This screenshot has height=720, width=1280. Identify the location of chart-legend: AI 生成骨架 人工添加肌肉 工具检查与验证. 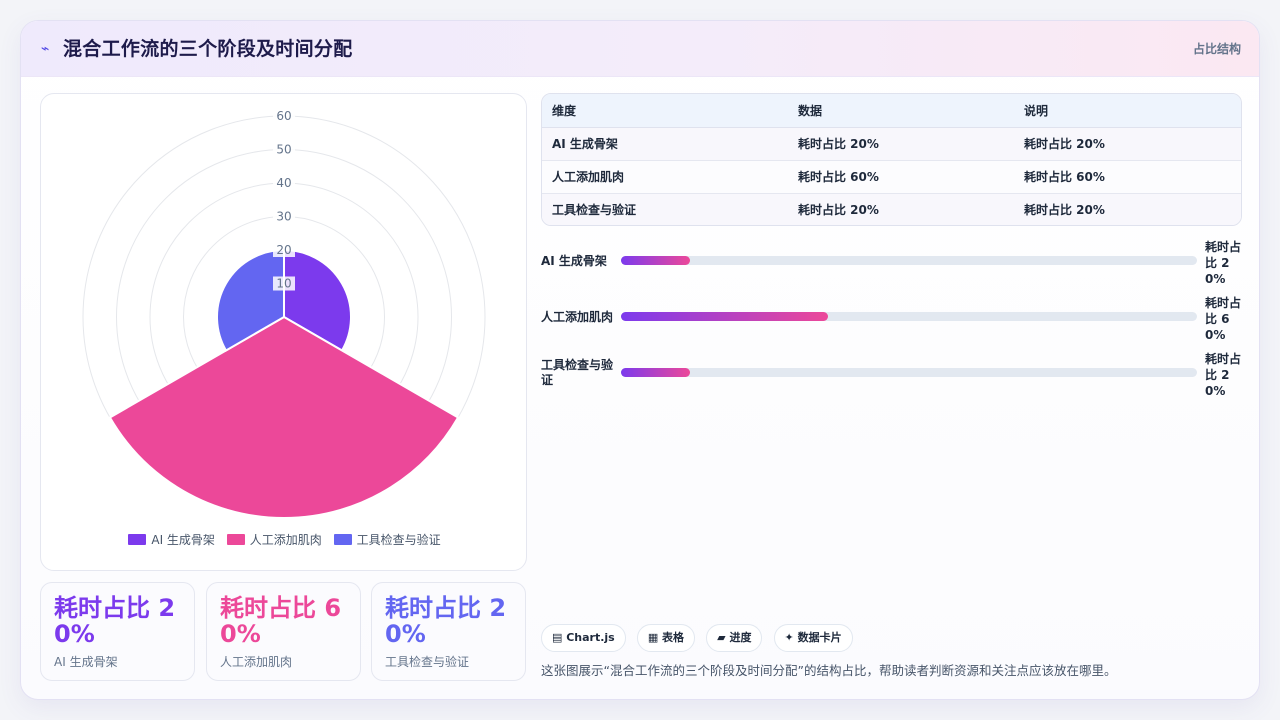
(284, 542).